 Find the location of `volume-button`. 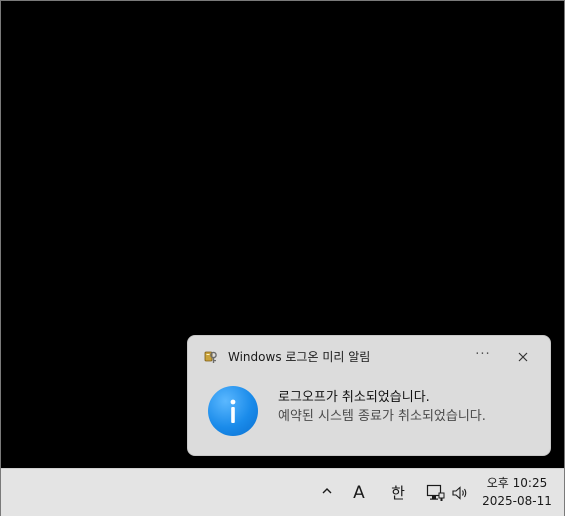

volume-button is located at coordinates (460, 493).